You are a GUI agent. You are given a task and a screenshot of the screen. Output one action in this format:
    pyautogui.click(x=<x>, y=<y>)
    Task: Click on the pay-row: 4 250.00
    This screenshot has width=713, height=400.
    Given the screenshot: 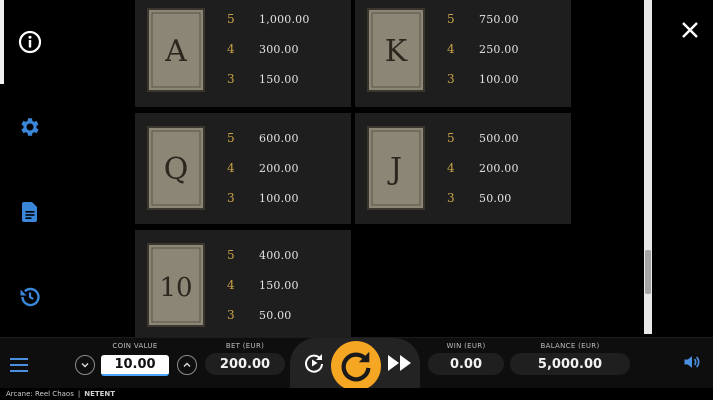 What is the action you would take?
    pyautogui.click(x=483, y=49)
    